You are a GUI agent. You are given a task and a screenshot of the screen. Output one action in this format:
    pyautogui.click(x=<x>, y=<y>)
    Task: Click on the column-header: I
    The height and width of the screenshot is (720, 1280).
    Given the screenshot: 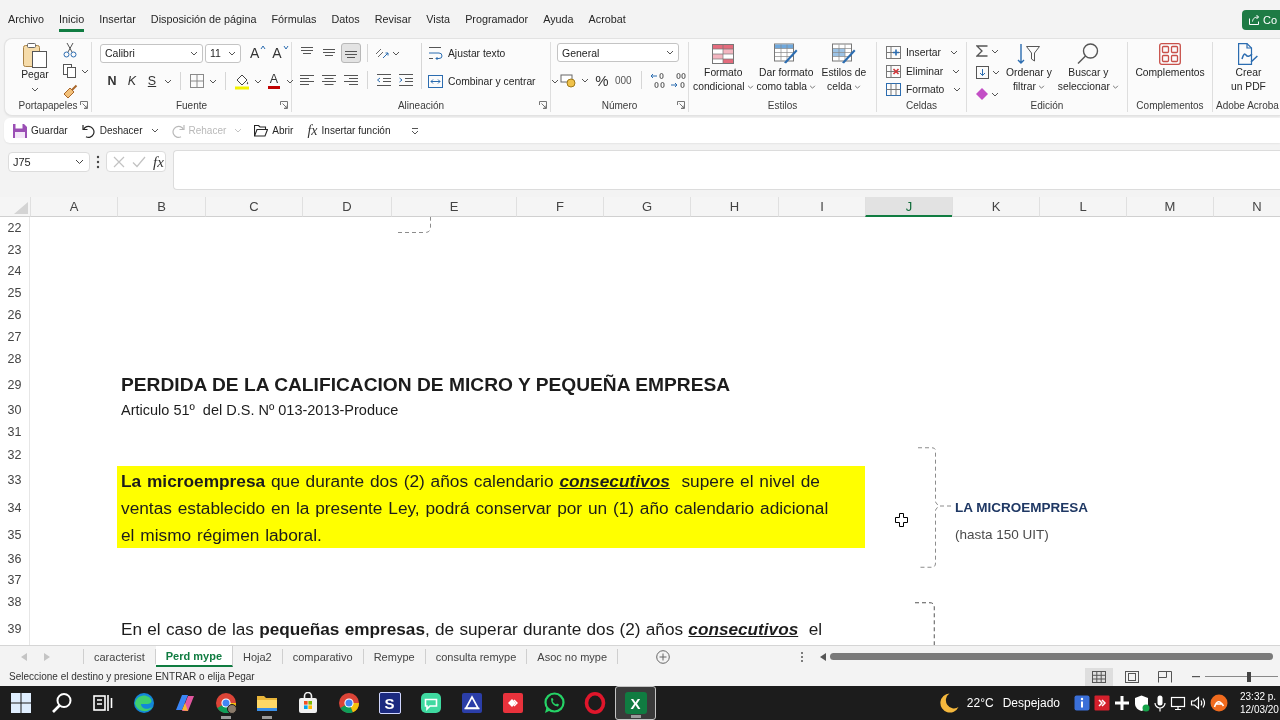 What is the action you would take?
    pyautogui.click(x=821, y=207)
    